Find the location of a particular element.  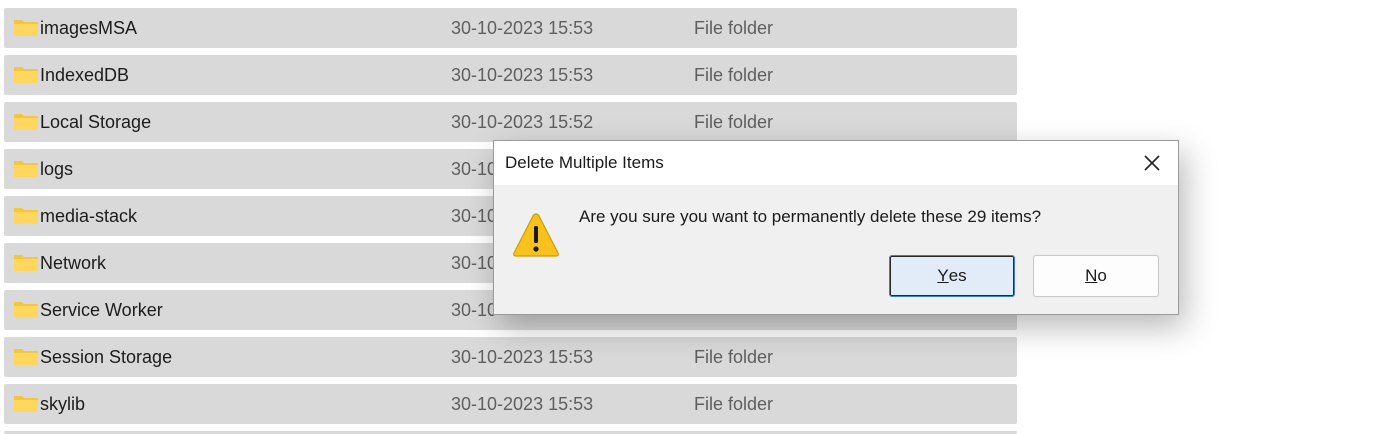

file-row: IndexedDB 30-10-2023 15:53 File folder is located at coordinates (510, 75).